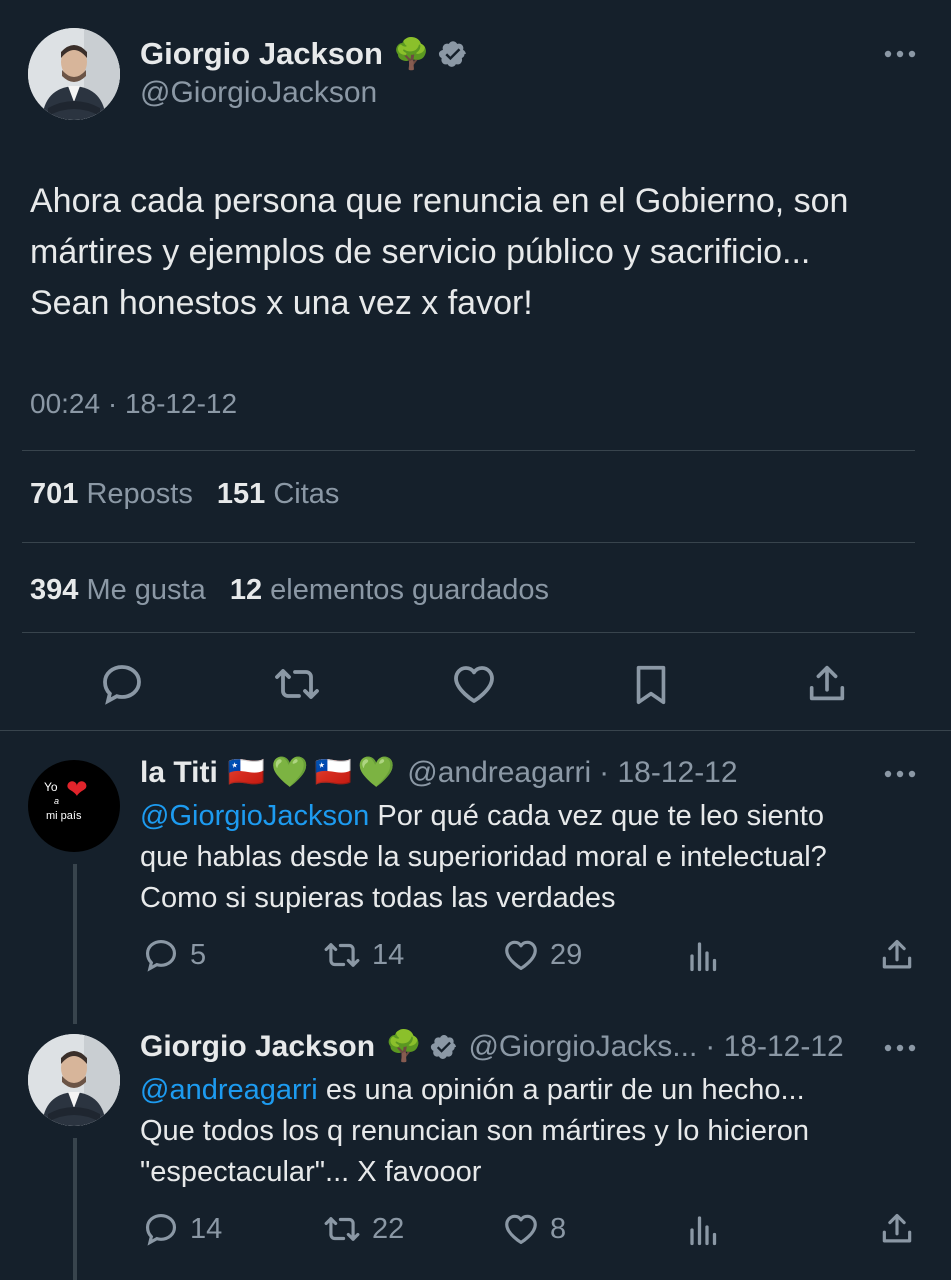  What do you see at coordinates (306, 494) in the screenshot?
I see `quotes-label: Citas` at bounding box center [306, 494].